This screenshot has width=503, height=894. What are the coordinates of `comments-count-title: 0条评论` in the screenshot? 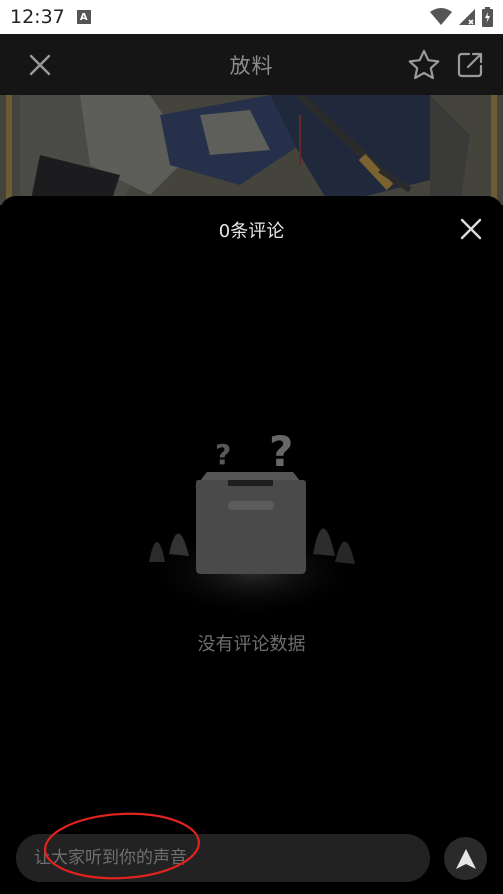 It's located at (251, 231).